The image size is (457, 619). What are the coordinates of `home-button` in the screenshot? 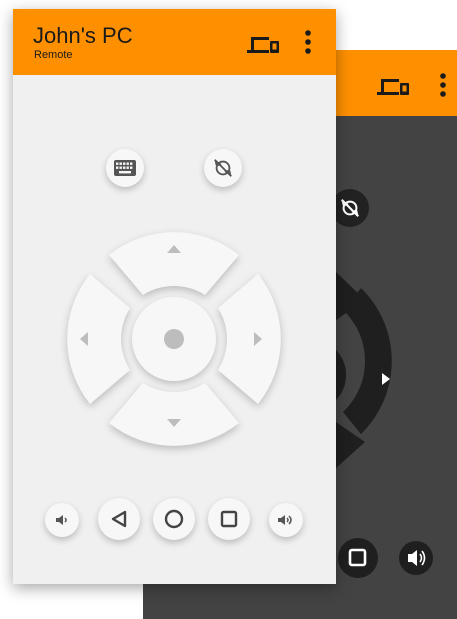 It's located at (174, 519).